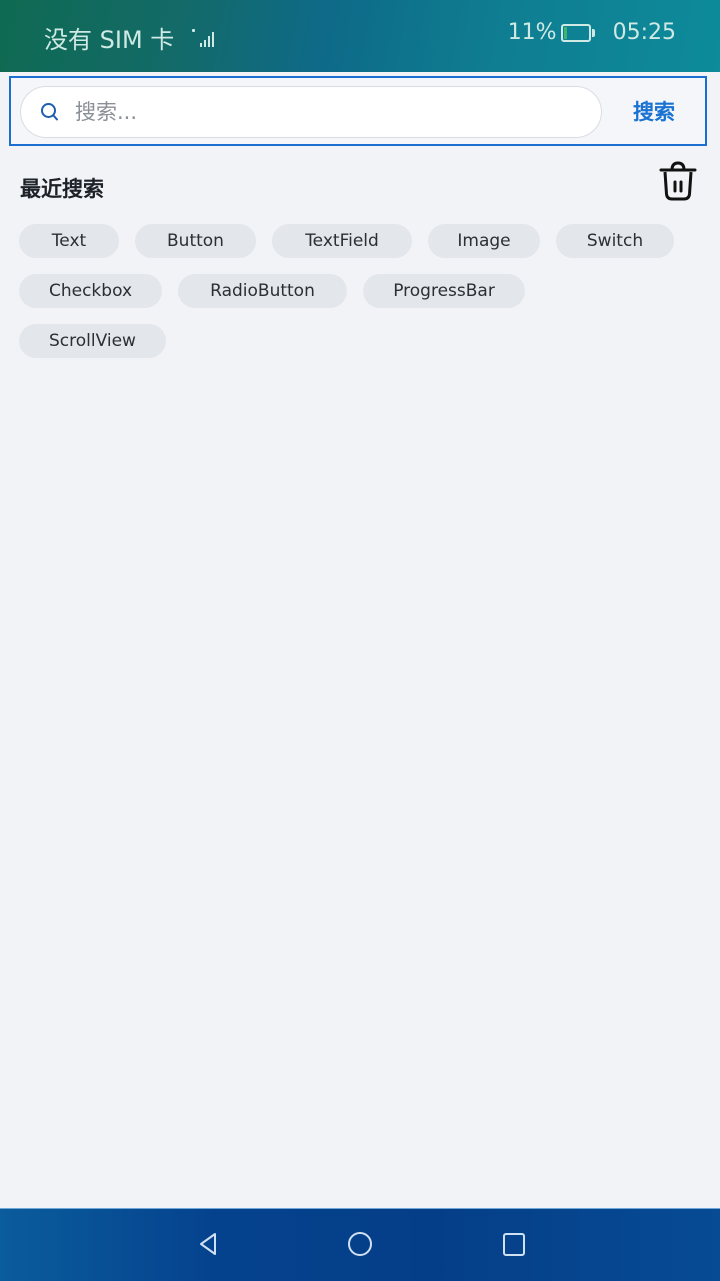 The width and height of the screenshot is (720, 1281). What do you see at coordinates (315, 112) in the screenshot?
I see `search-input` at bounding box center [315, 112].